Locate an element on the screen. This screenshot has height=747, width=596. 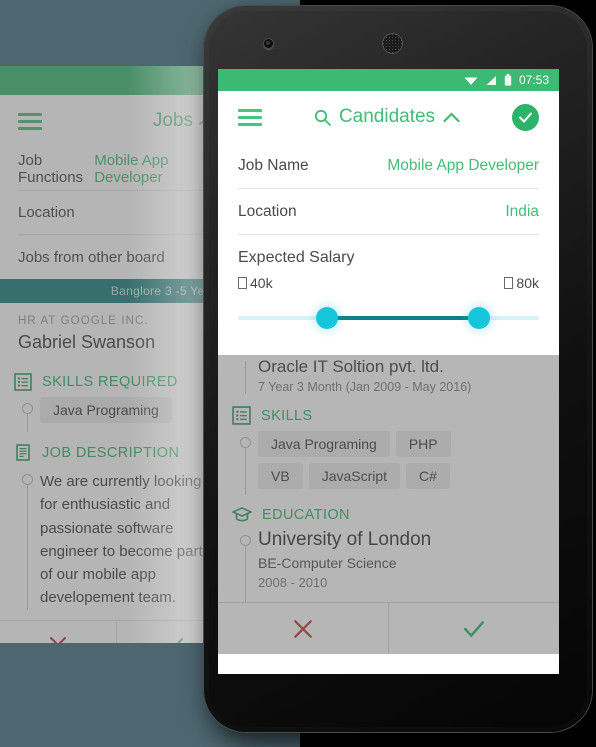
candidate-action-bar is located at coordinates (388, 628).